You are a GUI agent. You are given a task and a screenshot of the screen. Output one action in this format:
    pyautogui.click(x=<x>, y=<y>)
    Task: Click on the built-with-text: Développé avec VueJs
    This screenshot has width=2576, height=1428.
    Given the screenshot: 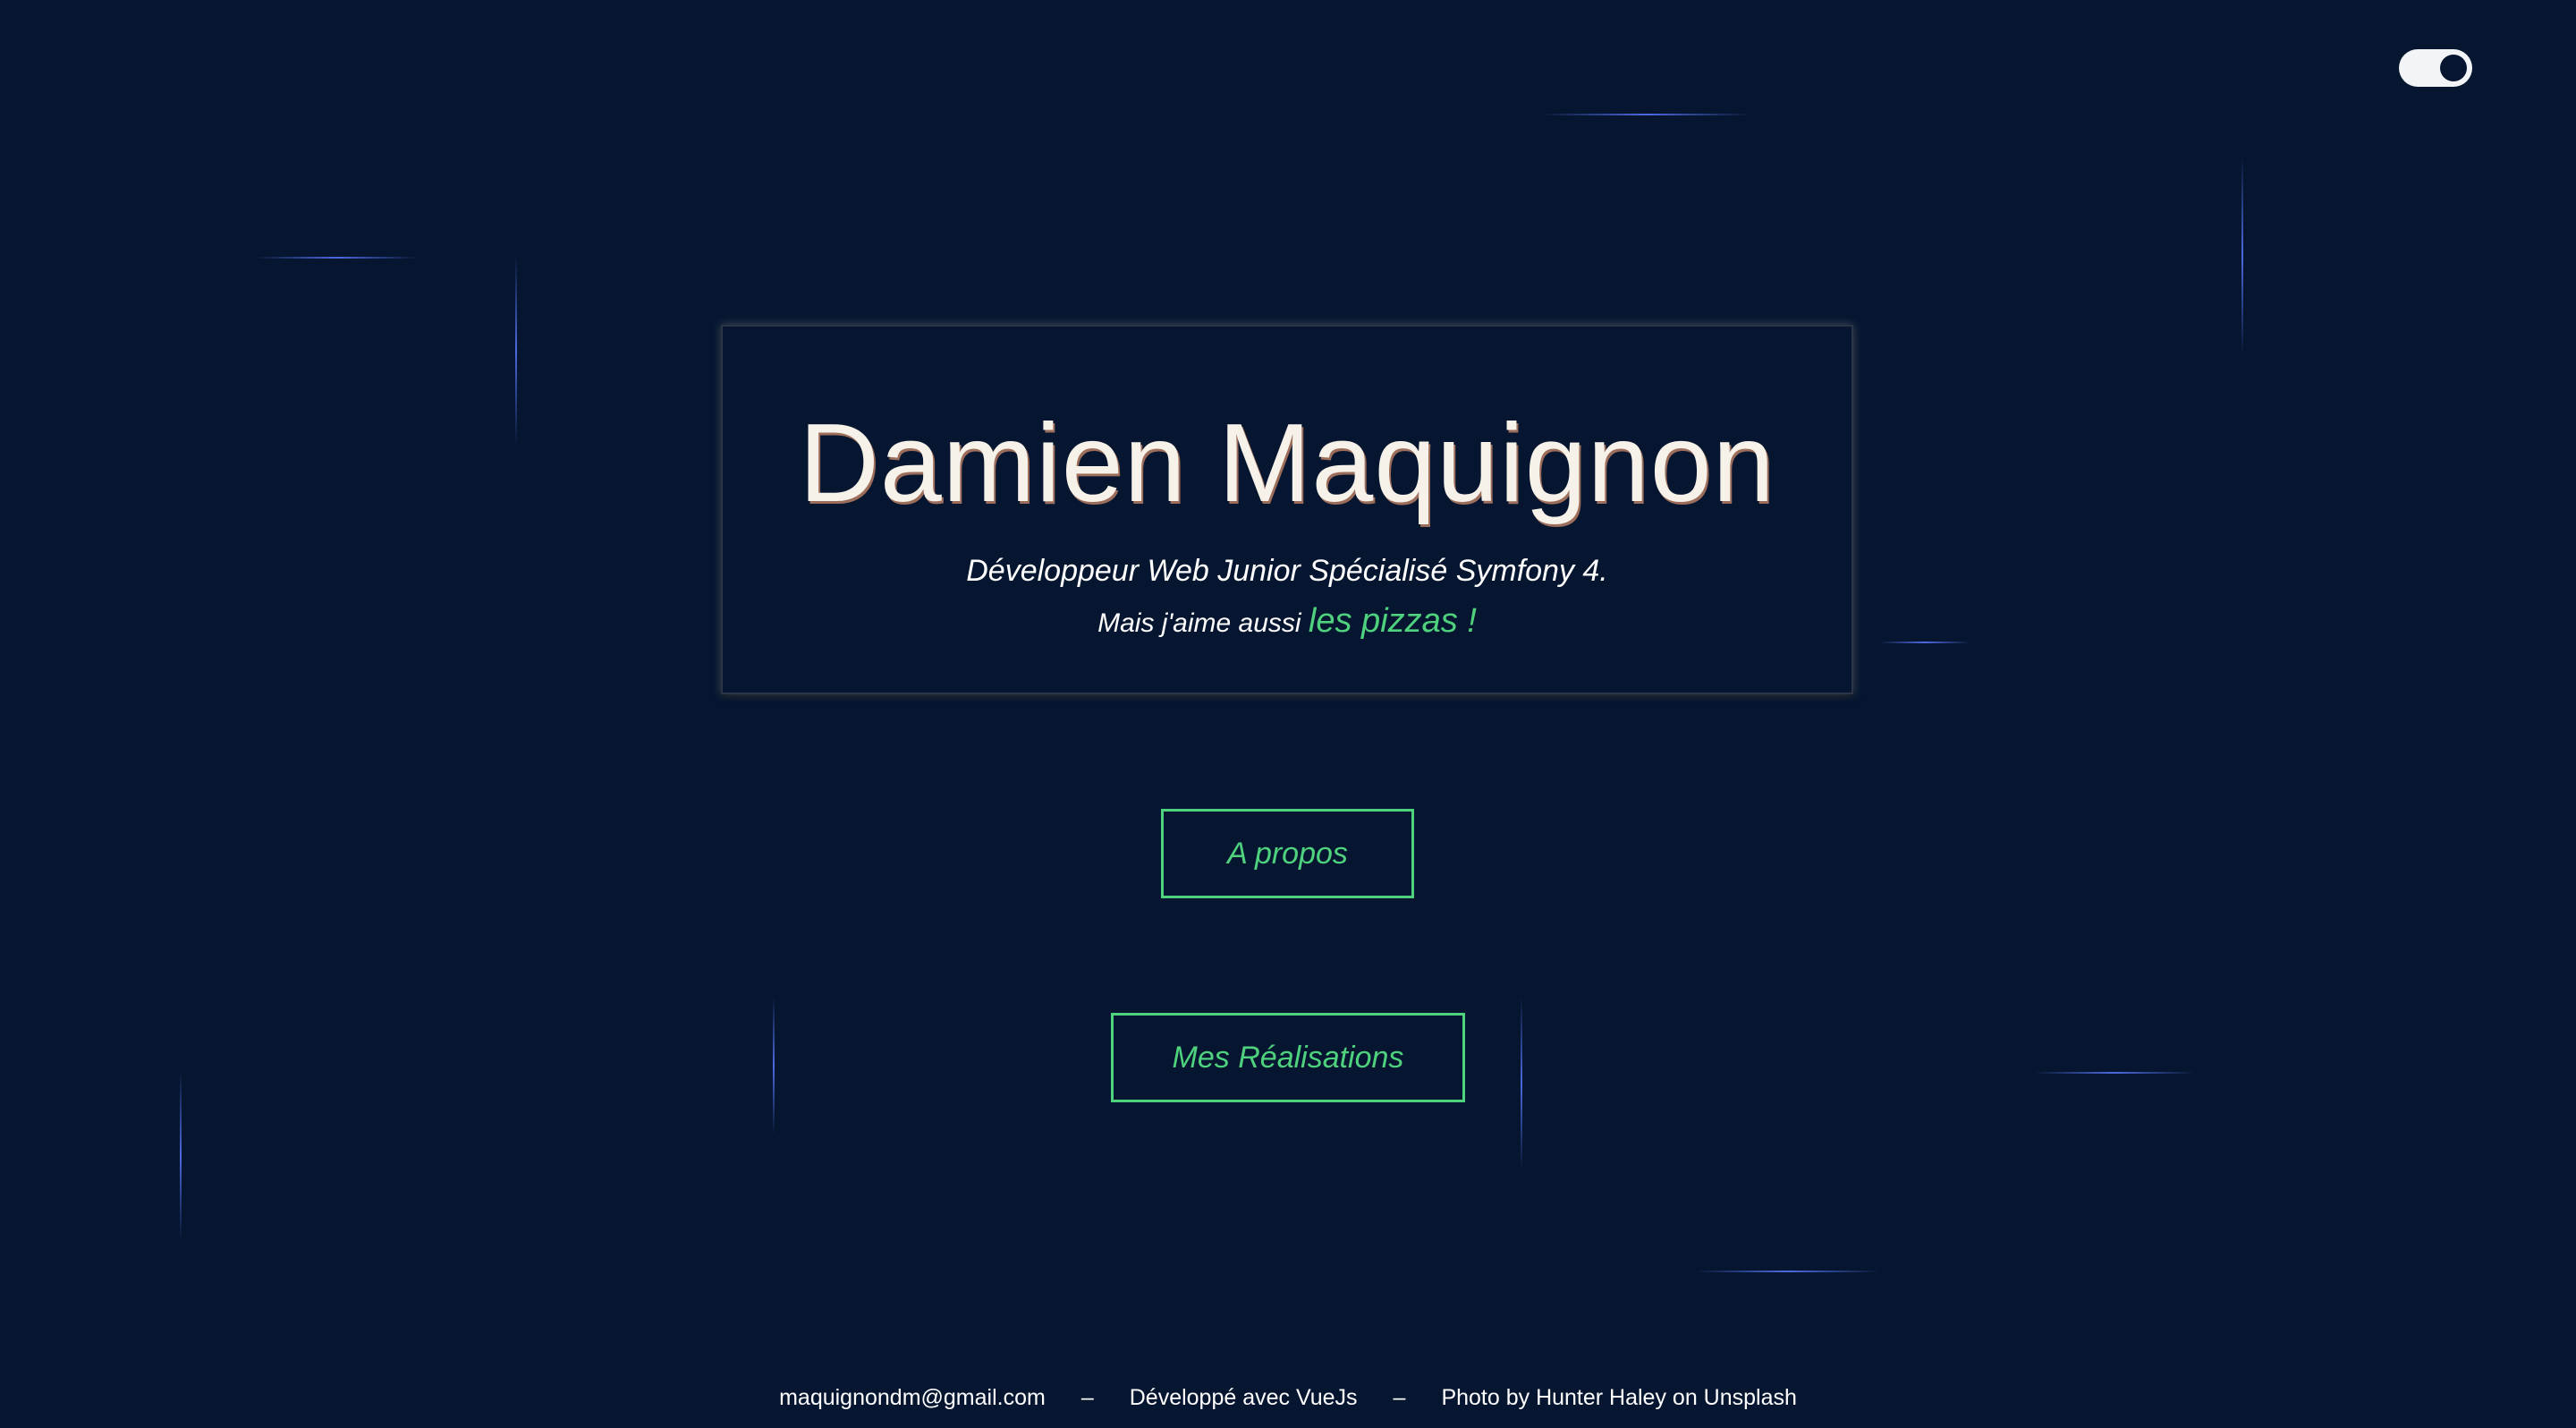 What is the action you would take?
    pyautogui.click(x=1243, y=1397)
    